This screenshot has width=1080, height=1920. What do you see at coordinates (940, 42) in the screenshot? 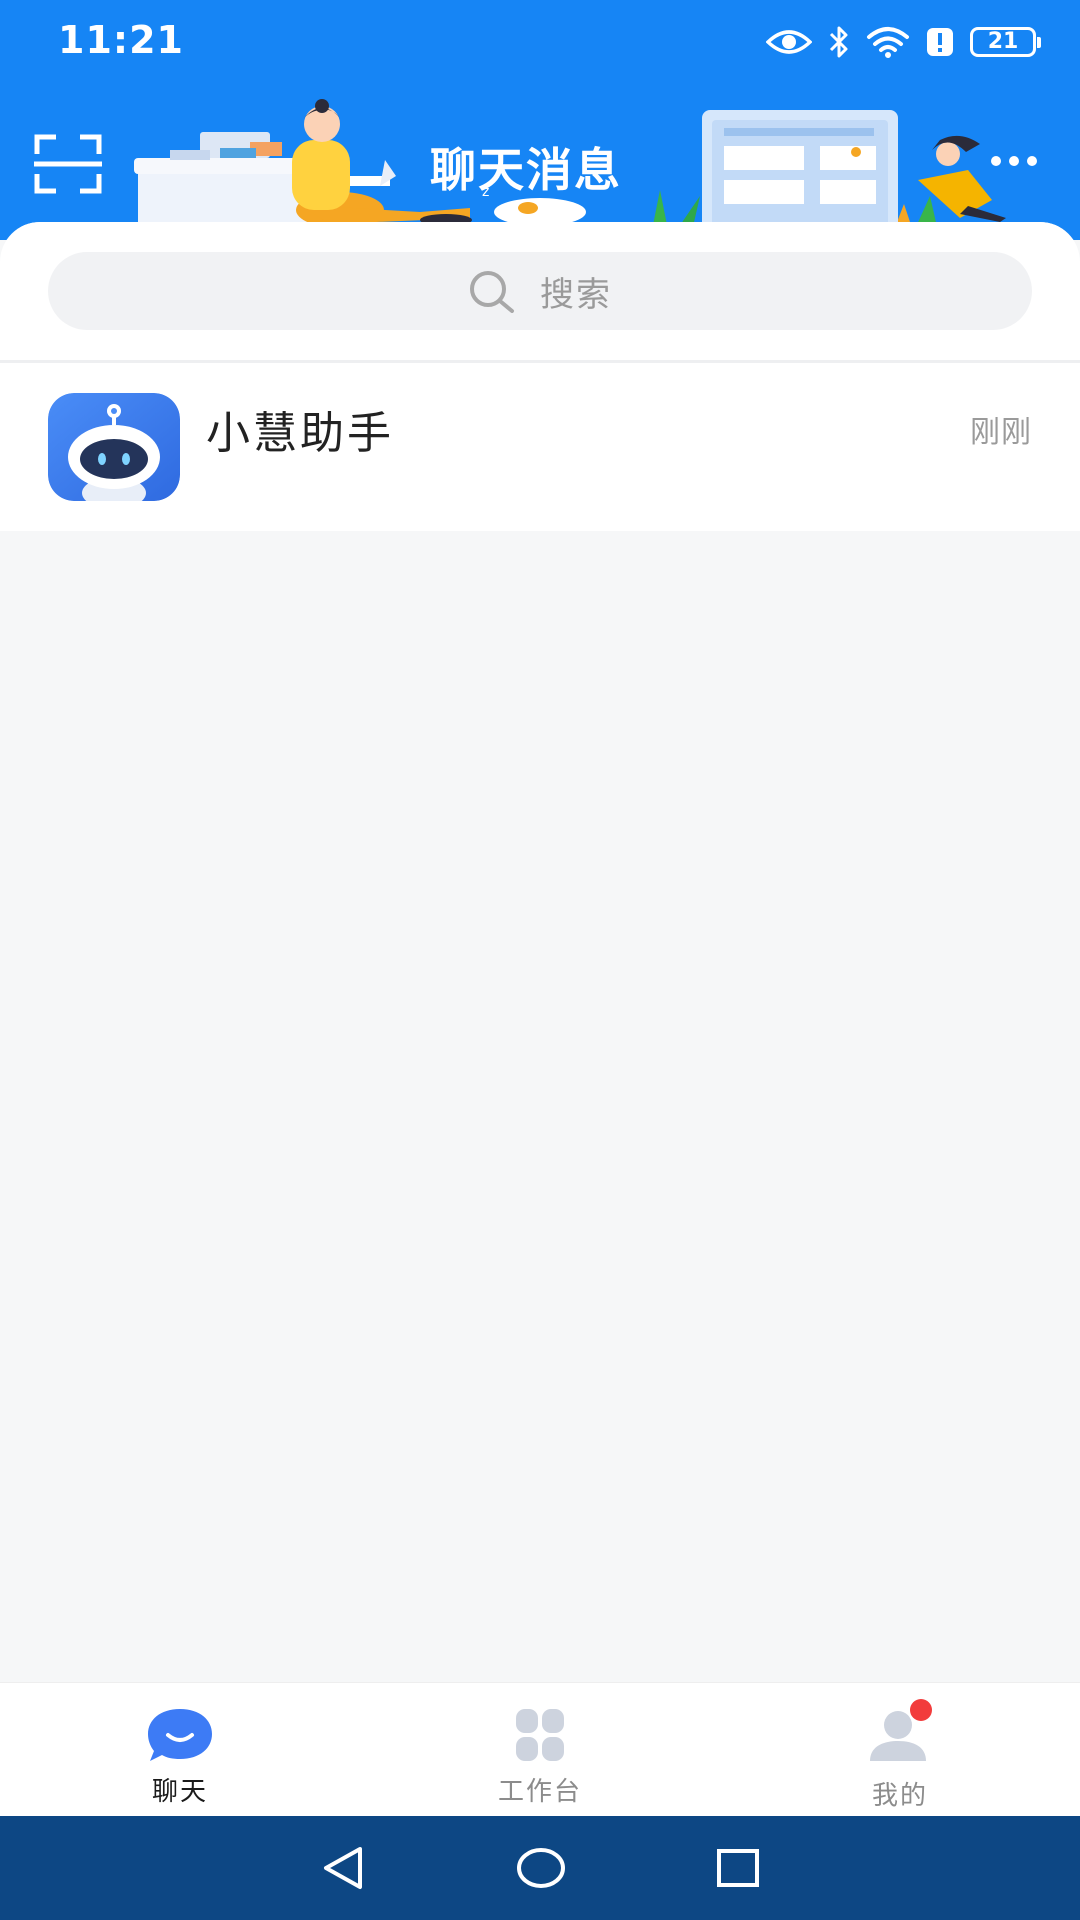
I see `alert-icon` at bounding box center [940, 42].